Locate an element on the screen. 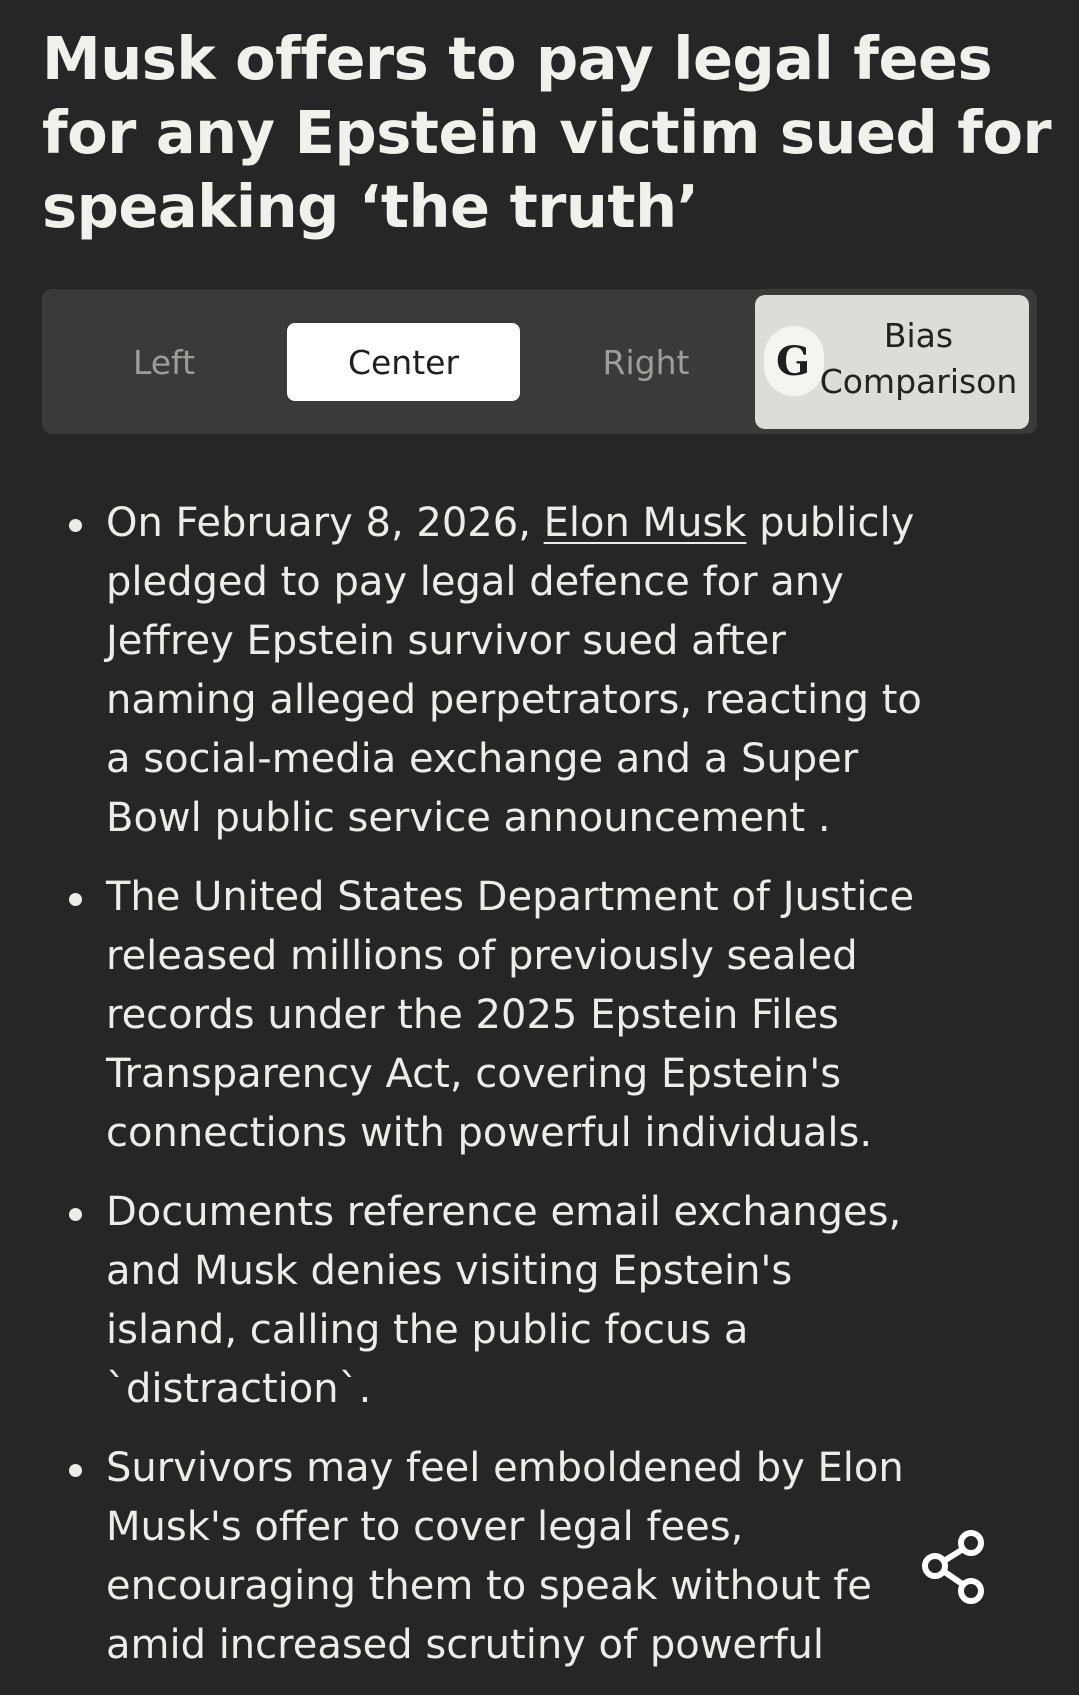 Image resolution: width=1079 pixels, height=1695 pixels. bullet-line: Documents reference email exchanges, is located at coordinates (504, 1212).